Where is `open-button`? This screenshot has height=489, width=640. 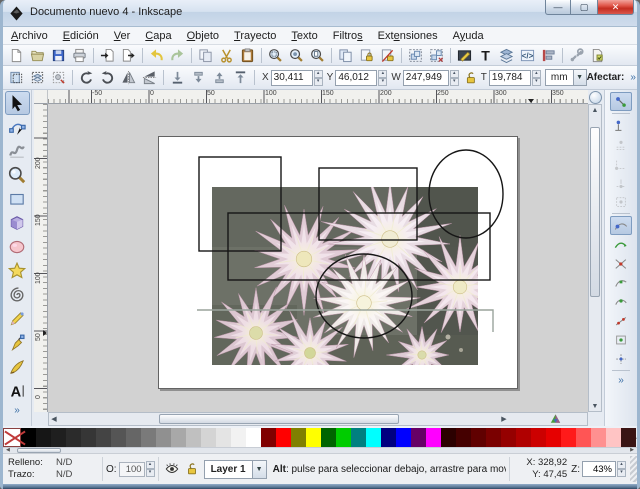 open-button is located at coordinates (37, 55).